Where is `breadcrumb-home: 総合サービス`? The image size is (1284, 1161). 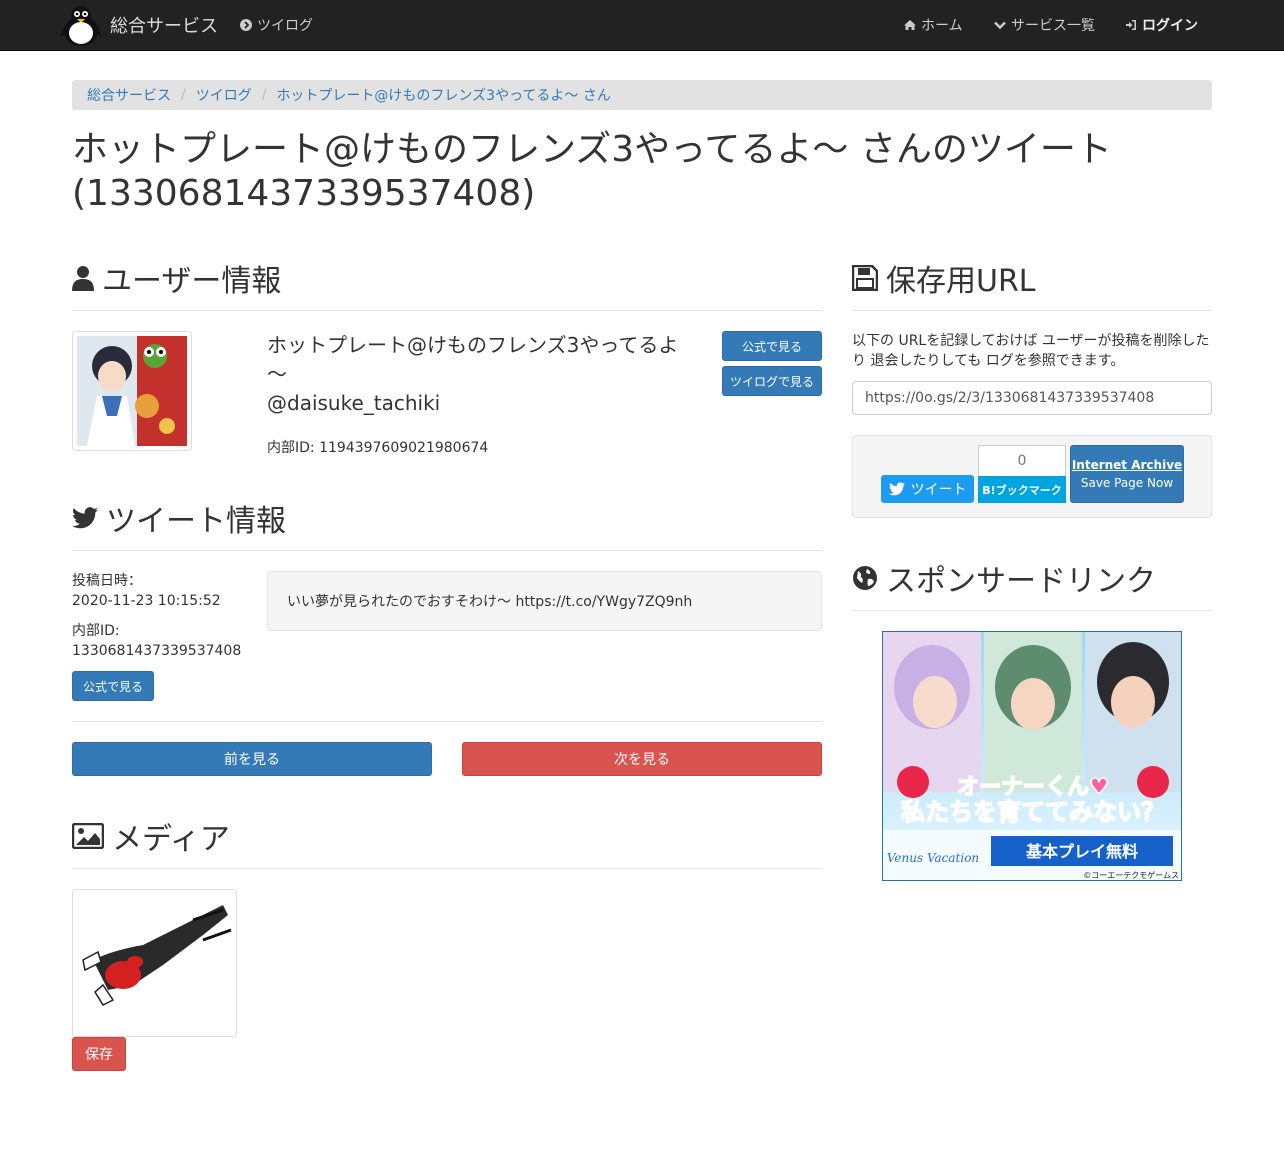 breadcrumb-home: 総合サービス is located at coordinates (129, 95).